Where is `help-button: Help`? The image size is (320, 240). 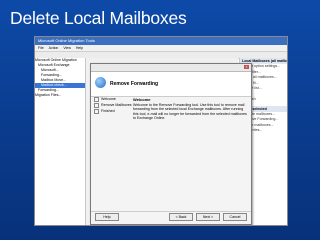 help-button: Help is located at coordinates (107, 217).